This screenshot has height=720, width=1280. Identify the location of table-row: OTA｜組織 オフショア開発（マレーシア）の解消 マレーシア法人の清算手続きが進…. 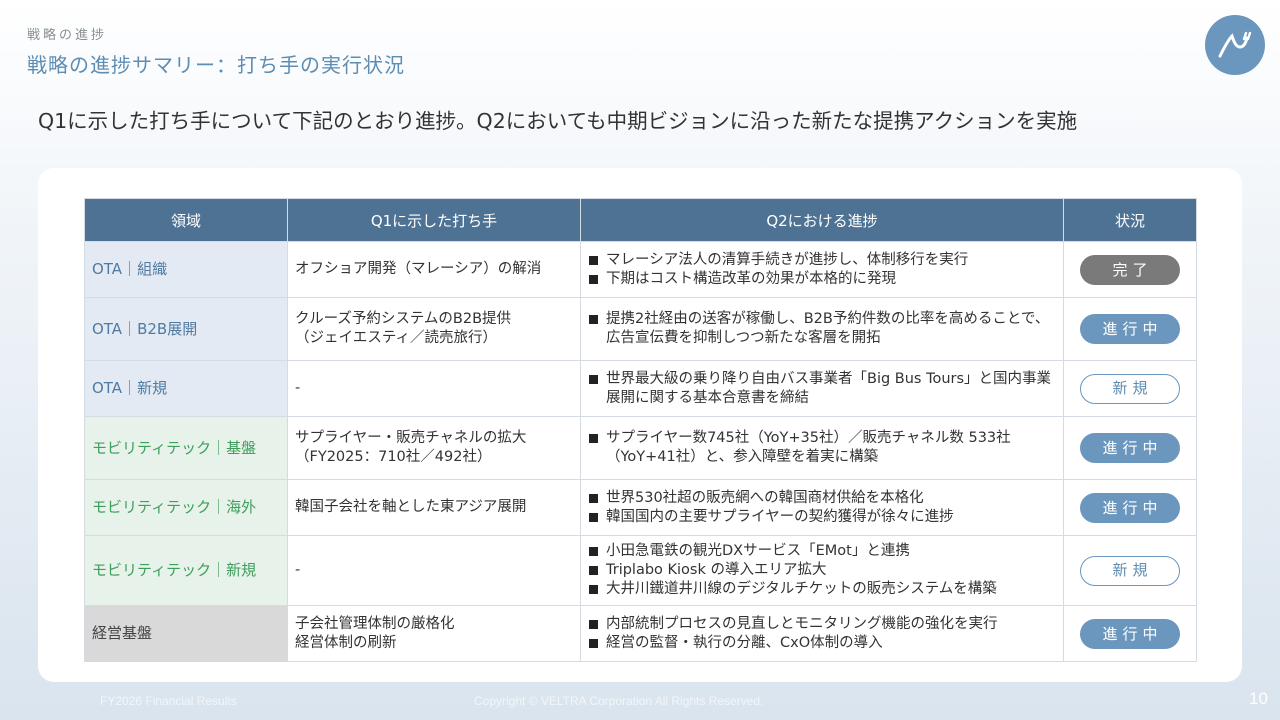
(640, 269).